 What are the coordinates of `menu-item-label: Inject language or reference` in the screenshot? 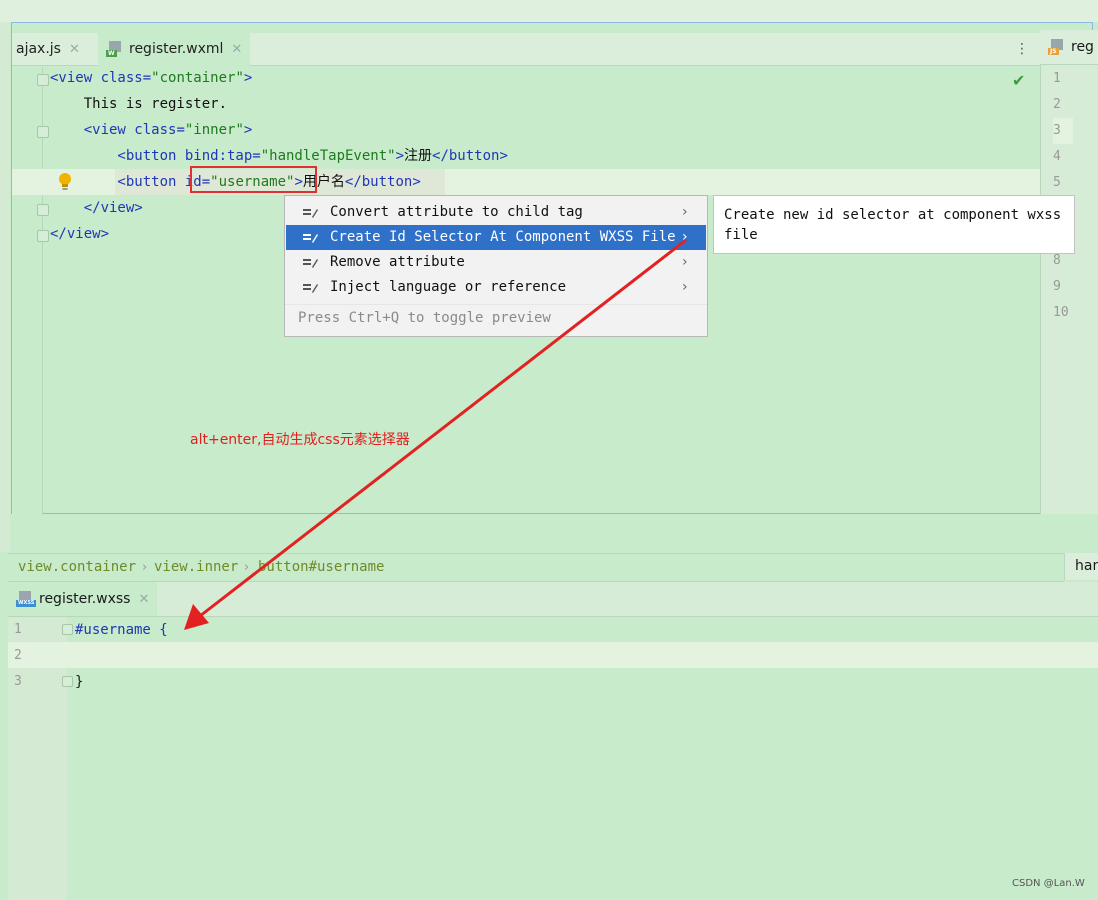 It's located at (448, 287).